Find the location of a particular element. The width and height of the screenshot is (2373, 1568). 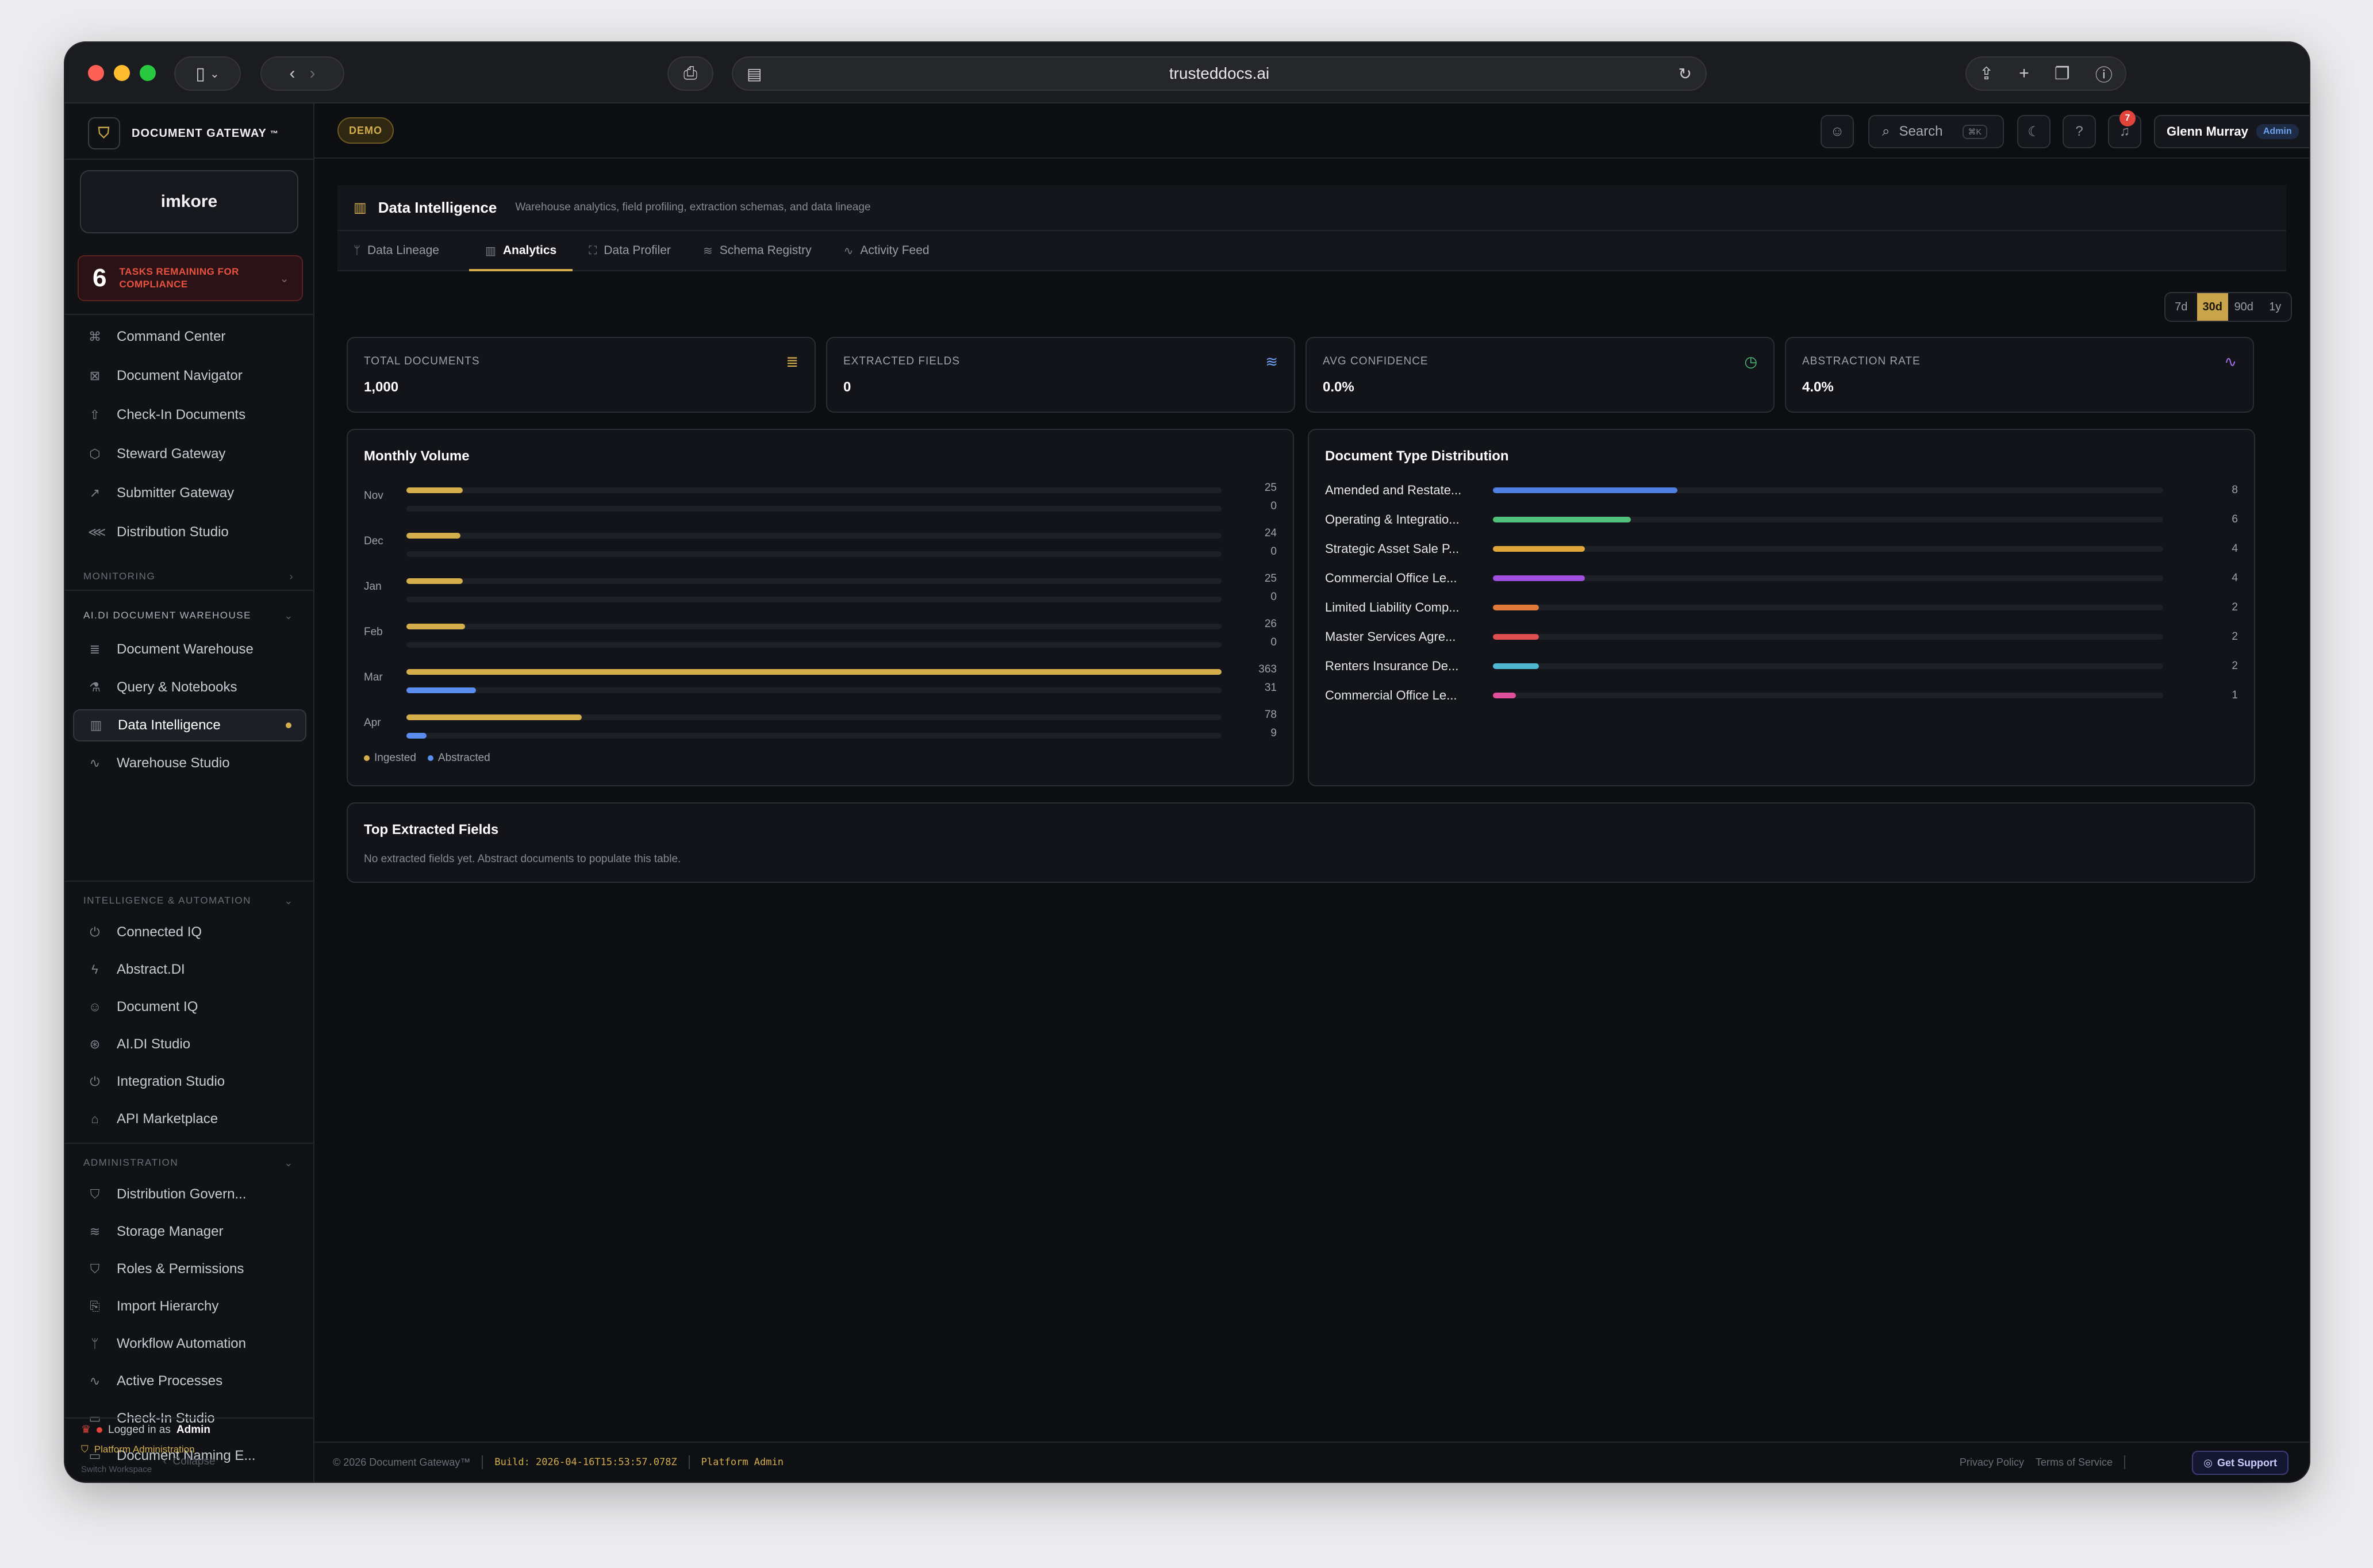

sidebar-toggle-button: ▯ ⌄ is located at coordinates (207, 74).